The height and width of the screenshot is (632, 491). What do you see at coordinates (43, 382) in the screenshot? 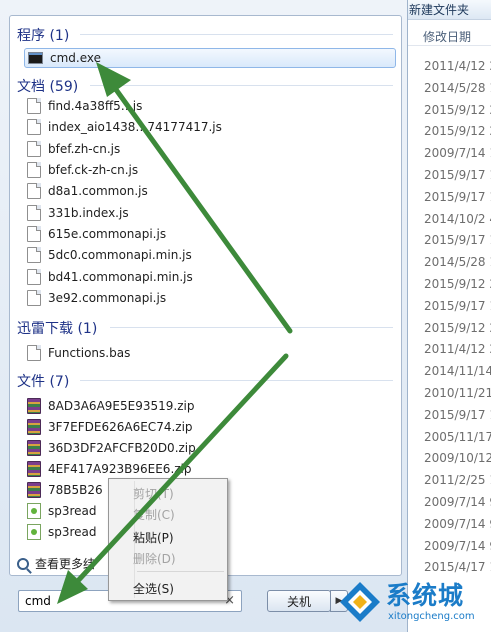
I see `group-title-files: 文件 (7)` at bounding box center [43, 382].